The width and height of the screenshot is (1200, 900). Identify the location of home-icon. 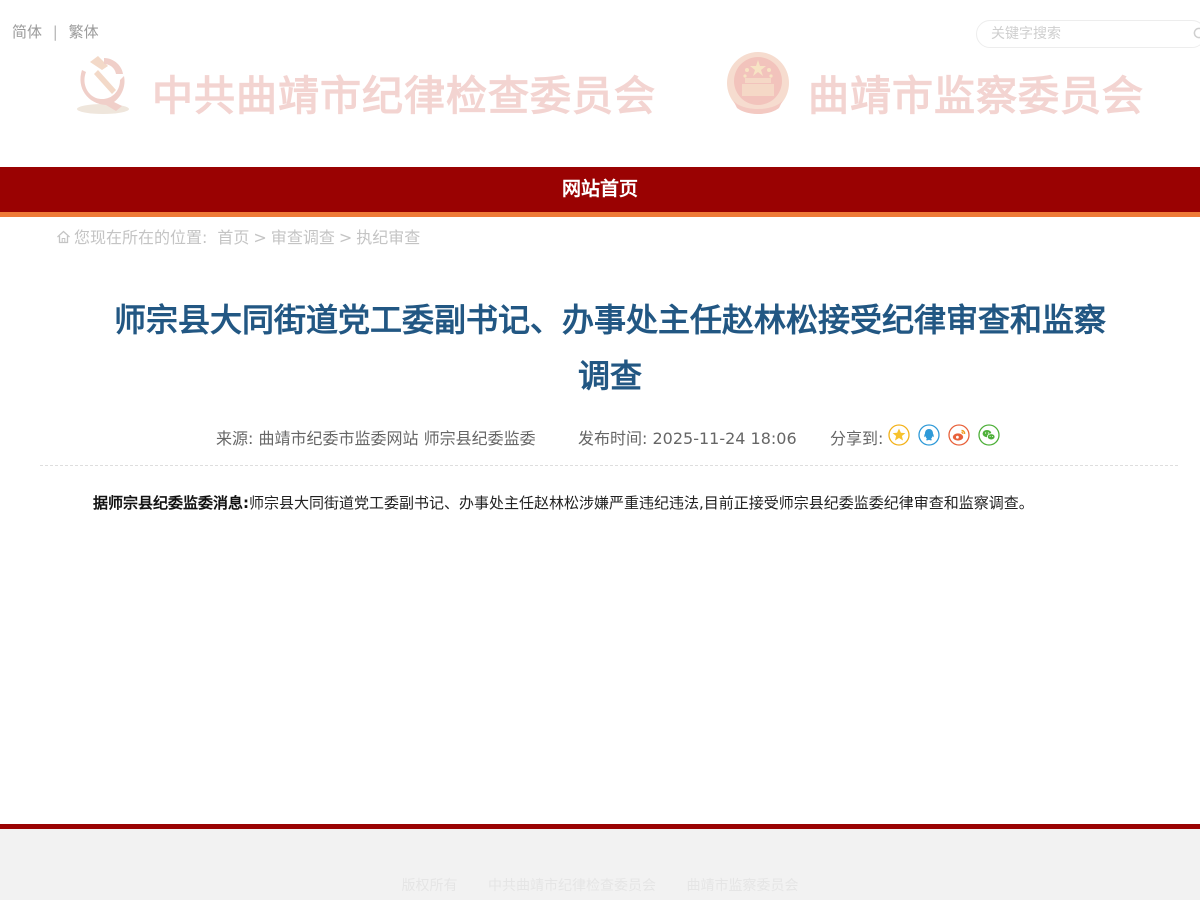
(63, 237).